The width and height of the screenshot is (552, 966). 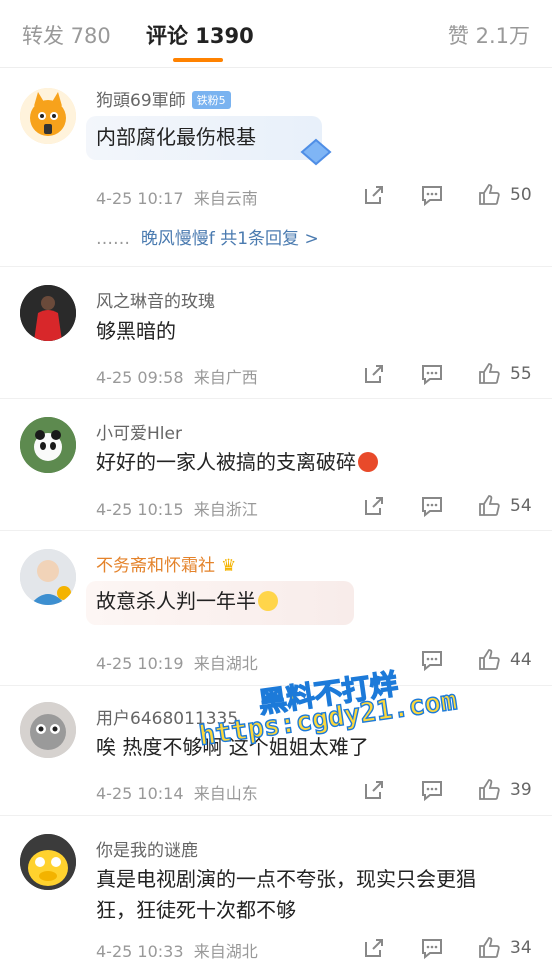 I want to click on username-text: 不务斋和怀霜社, so click(x=155, y=566).